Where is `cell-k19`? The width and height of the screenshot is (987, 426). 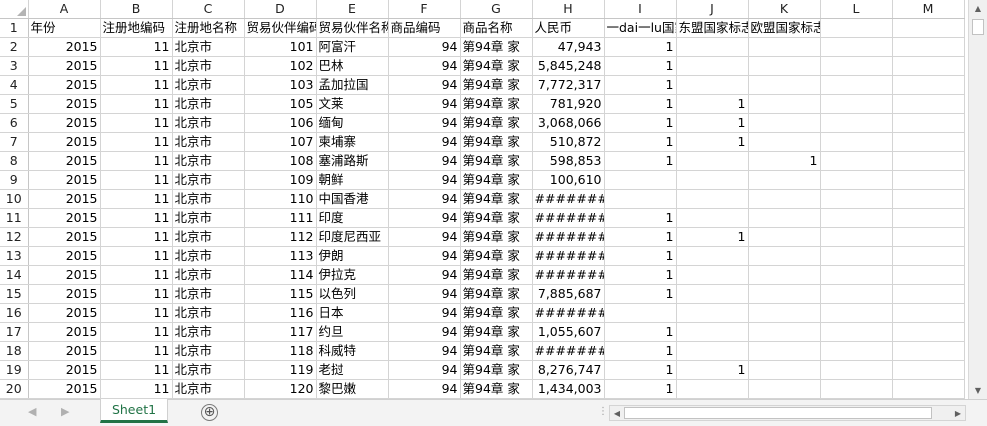
cell-k19 is located at coordinates (784, 370).